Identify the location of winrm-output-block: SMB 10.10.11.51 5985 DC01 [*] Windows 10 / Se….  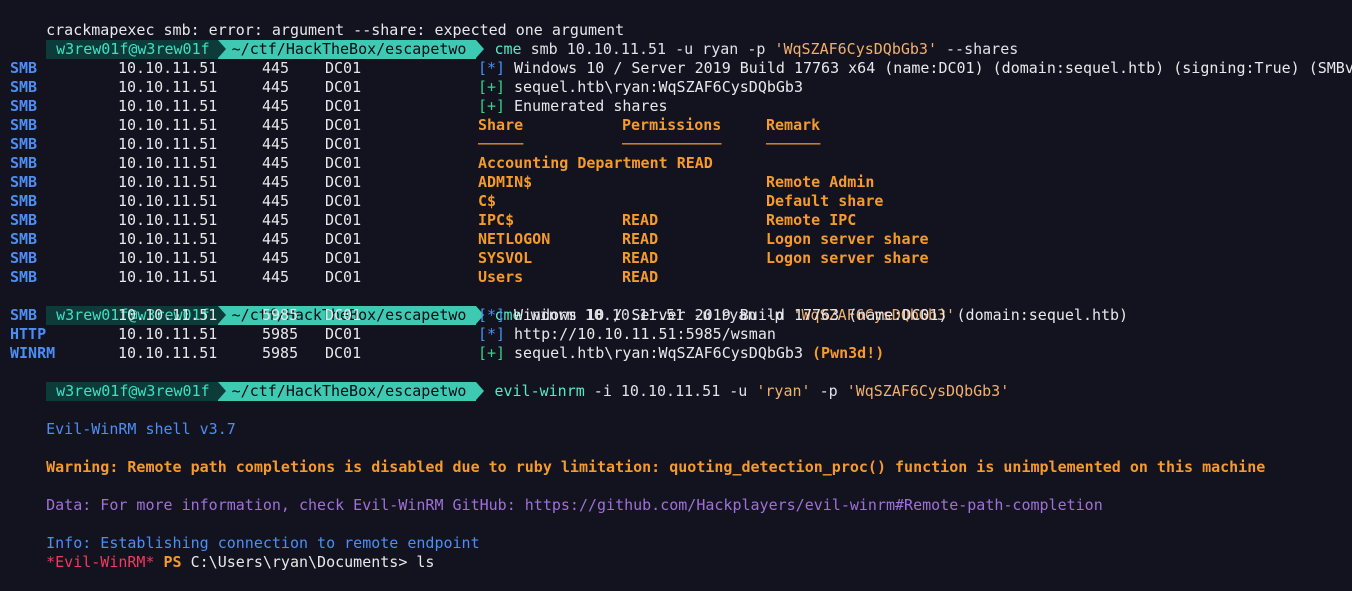
(676, 334).